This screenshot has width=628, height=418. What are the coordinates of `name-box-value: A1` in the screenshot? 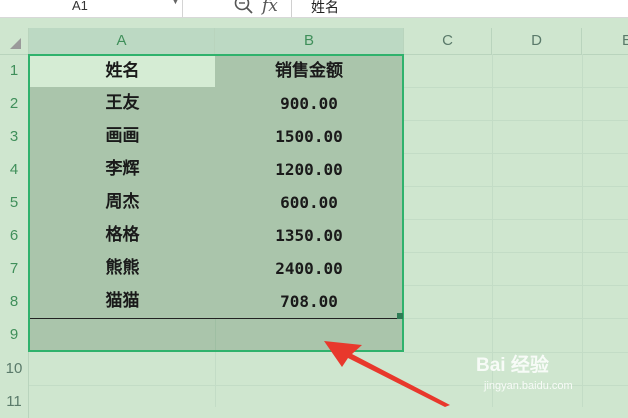 It's located at (80, 6).